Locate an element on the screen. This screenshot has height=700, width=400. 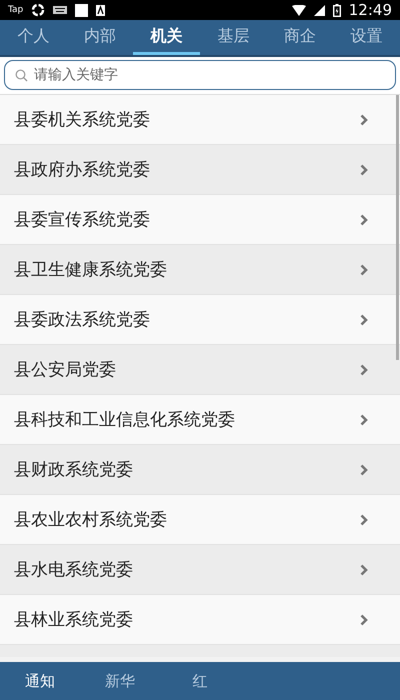
list-item: 县卫生健康系统党委 is located at coordinates (200, 270).